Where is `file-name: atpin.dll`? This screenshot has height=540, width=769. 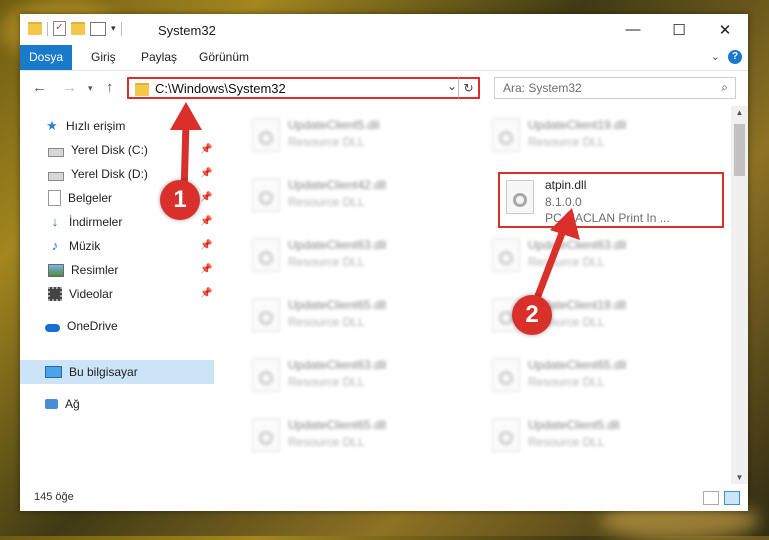
file-name: atpin.dll is located at coordinates (566, 185).